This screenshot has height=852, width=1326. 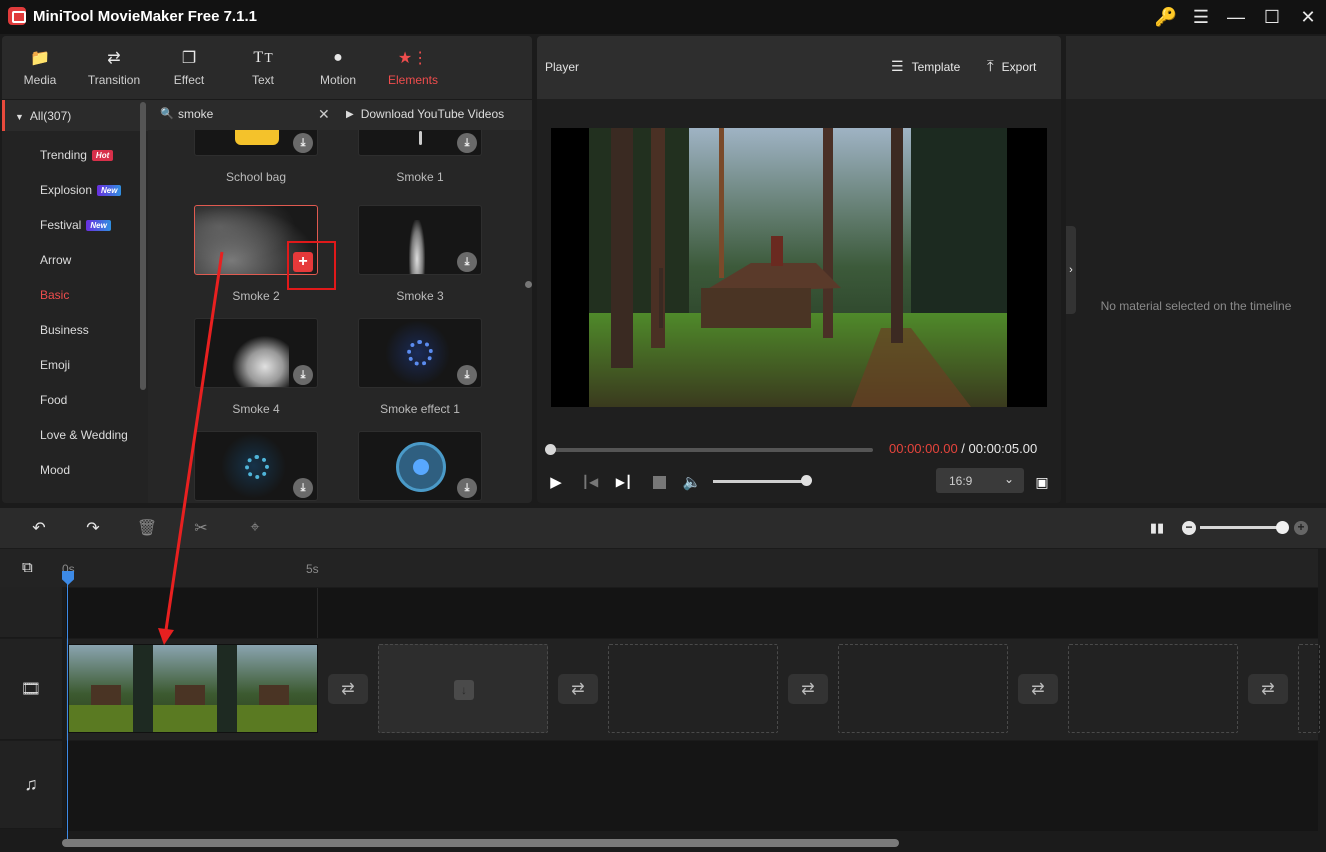 I want to click on category-label: Arrow, so click(x=56, y=260).